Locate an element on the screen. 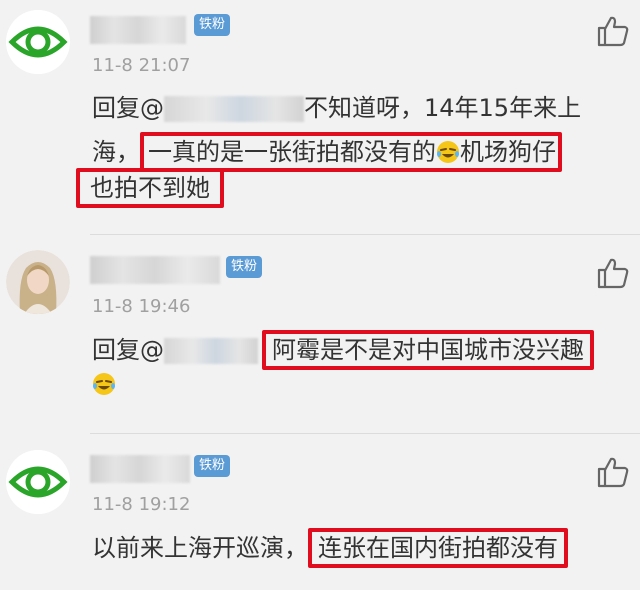  highlight-box: 也拍不到她 is located at coordinates (150, 188).